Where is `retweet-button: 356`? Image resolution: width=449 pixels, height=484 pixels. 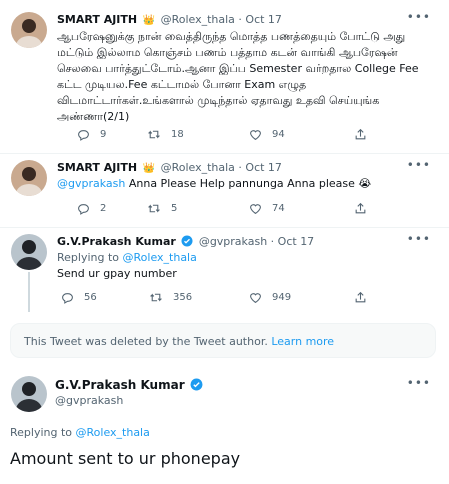 retweet-button: 356 is located at coordinates (170, 297).